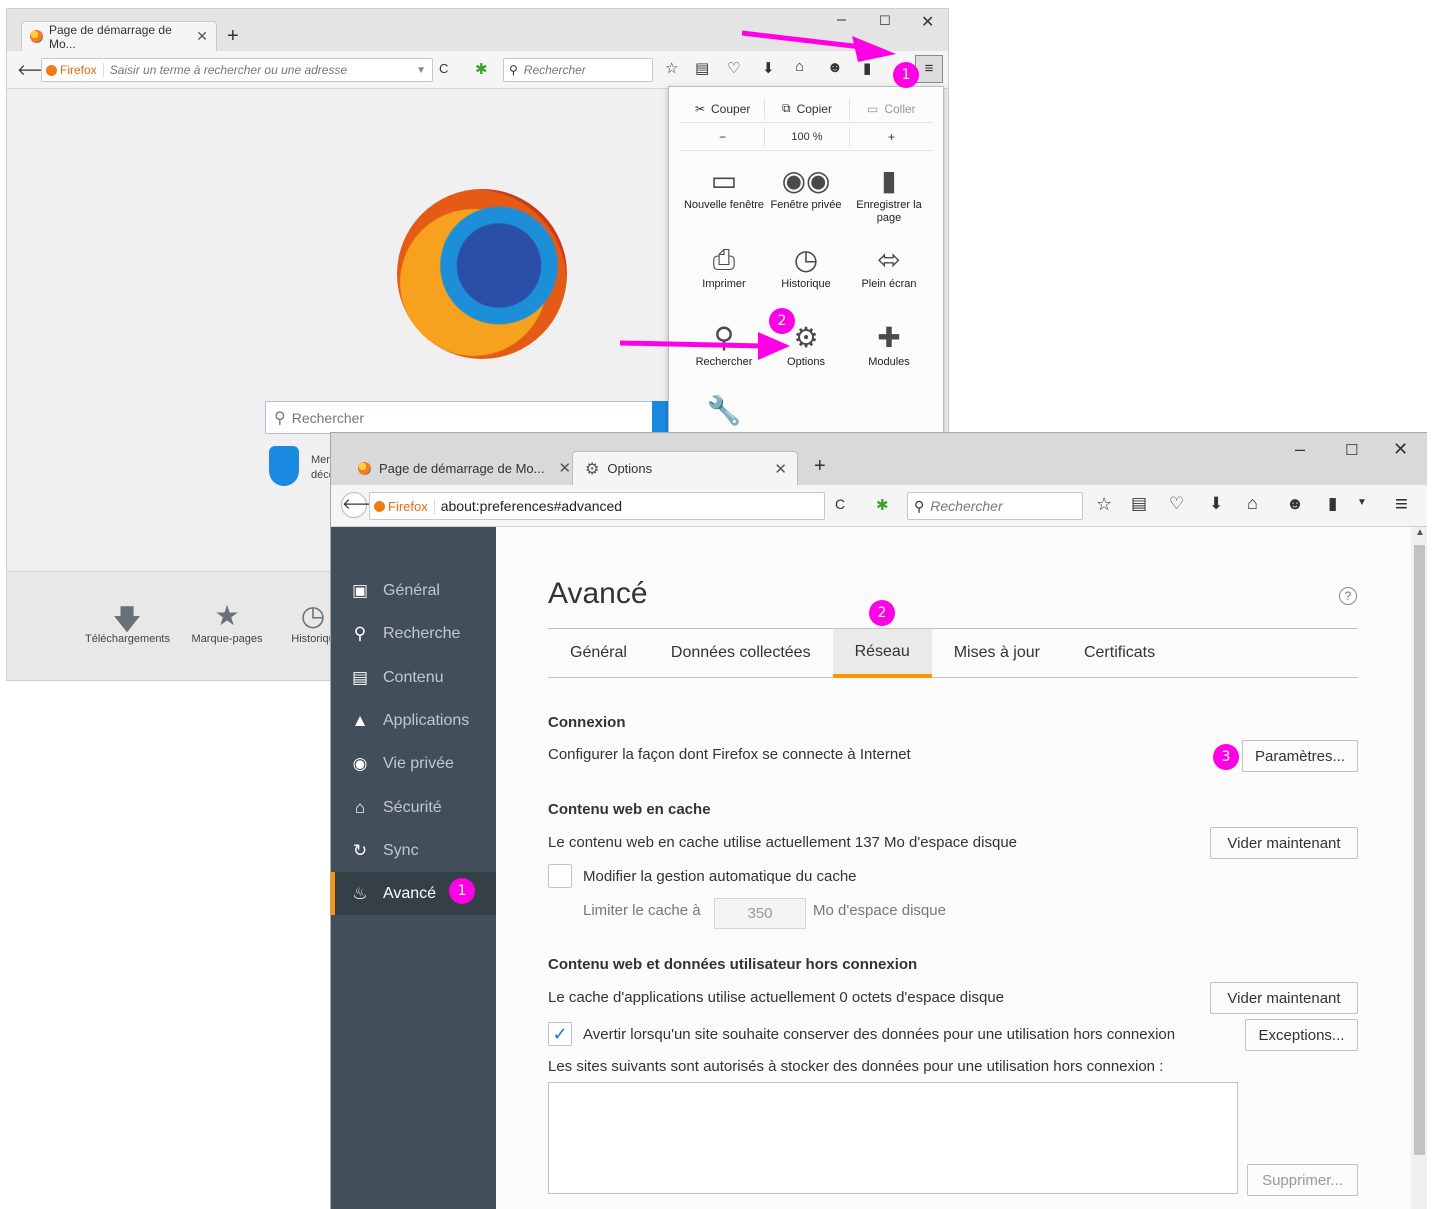 Image resolution: width=1435 pixels, height=1209 pixels. What do you see at coordinates (630, 468) in the screenshot?
I see `tab-options-title: Options` at bounding box center [630, 468].